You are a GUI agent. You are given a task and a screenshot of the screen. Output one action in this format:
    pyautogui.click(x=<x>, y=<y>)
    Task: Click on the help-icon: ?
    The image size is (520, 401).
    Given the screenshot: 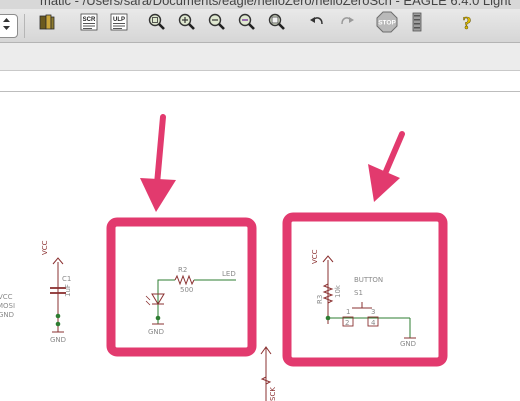 What is the action you would take?
    pyautogui.click(x=467, y=24)
    